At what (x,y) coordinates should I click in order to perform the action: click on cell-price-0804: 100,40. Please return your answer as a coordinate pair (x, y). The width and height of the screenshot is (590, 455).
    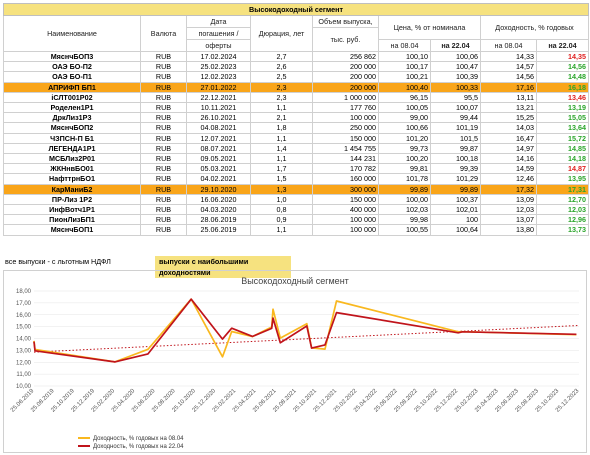
    Looking at the image, I should click on (404, 87).